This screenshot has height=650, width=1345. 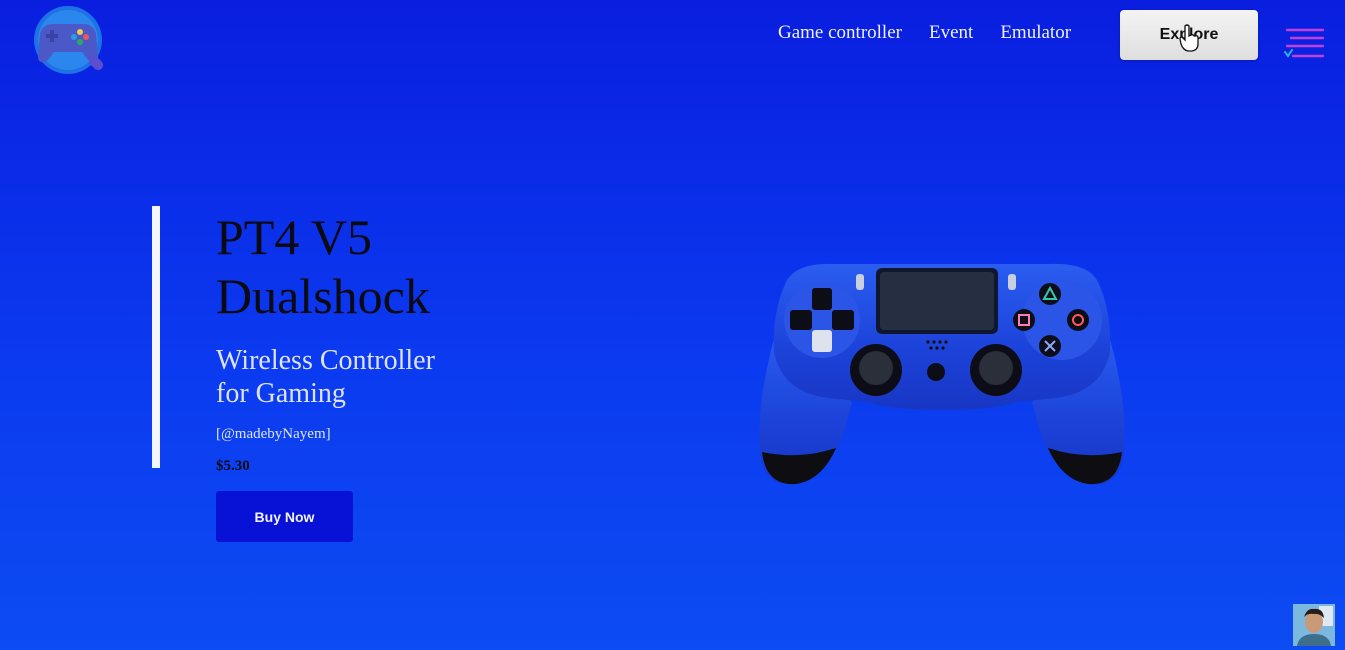 What do you see at coordinates (323, 296) in the screenshot?
I see `hero-title-line2: Dualshock` at bounding box center [323, 296].